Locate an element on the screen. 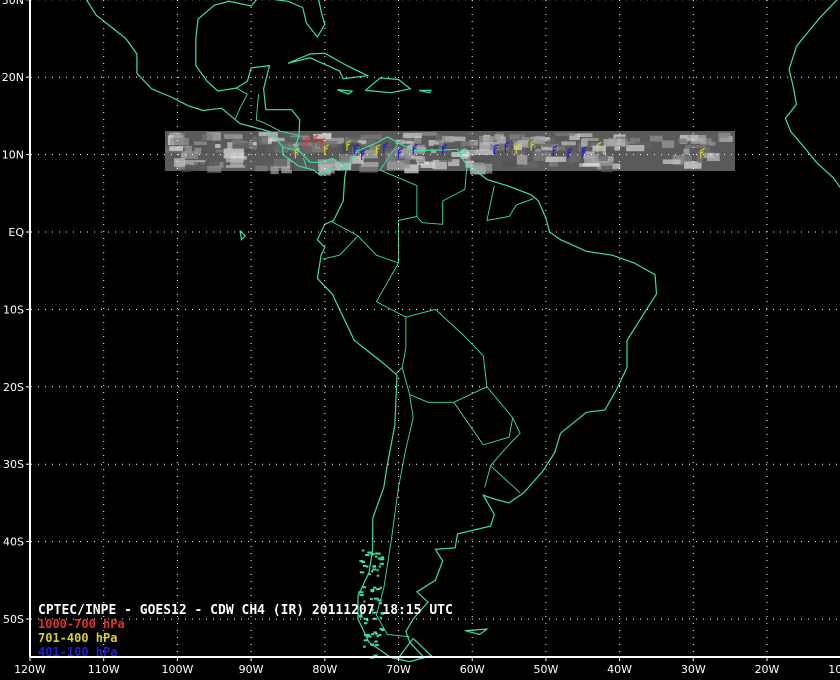 This screenshot has width=840, height=680. lon-label: 70W is located at coordinates (398, 669).